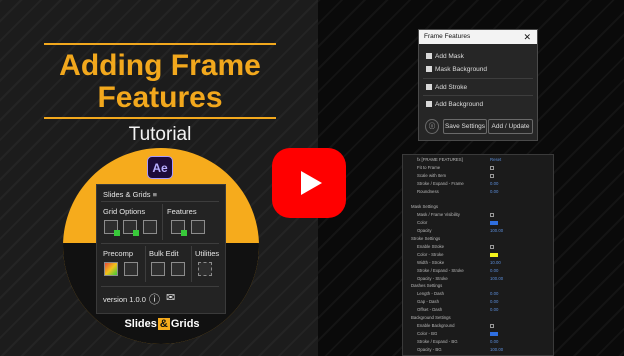  What do you see at coordinates (429, 349) in the screenshot?
I see `effect-row-label: Opacity - BG` at bounding box center [429, 349].